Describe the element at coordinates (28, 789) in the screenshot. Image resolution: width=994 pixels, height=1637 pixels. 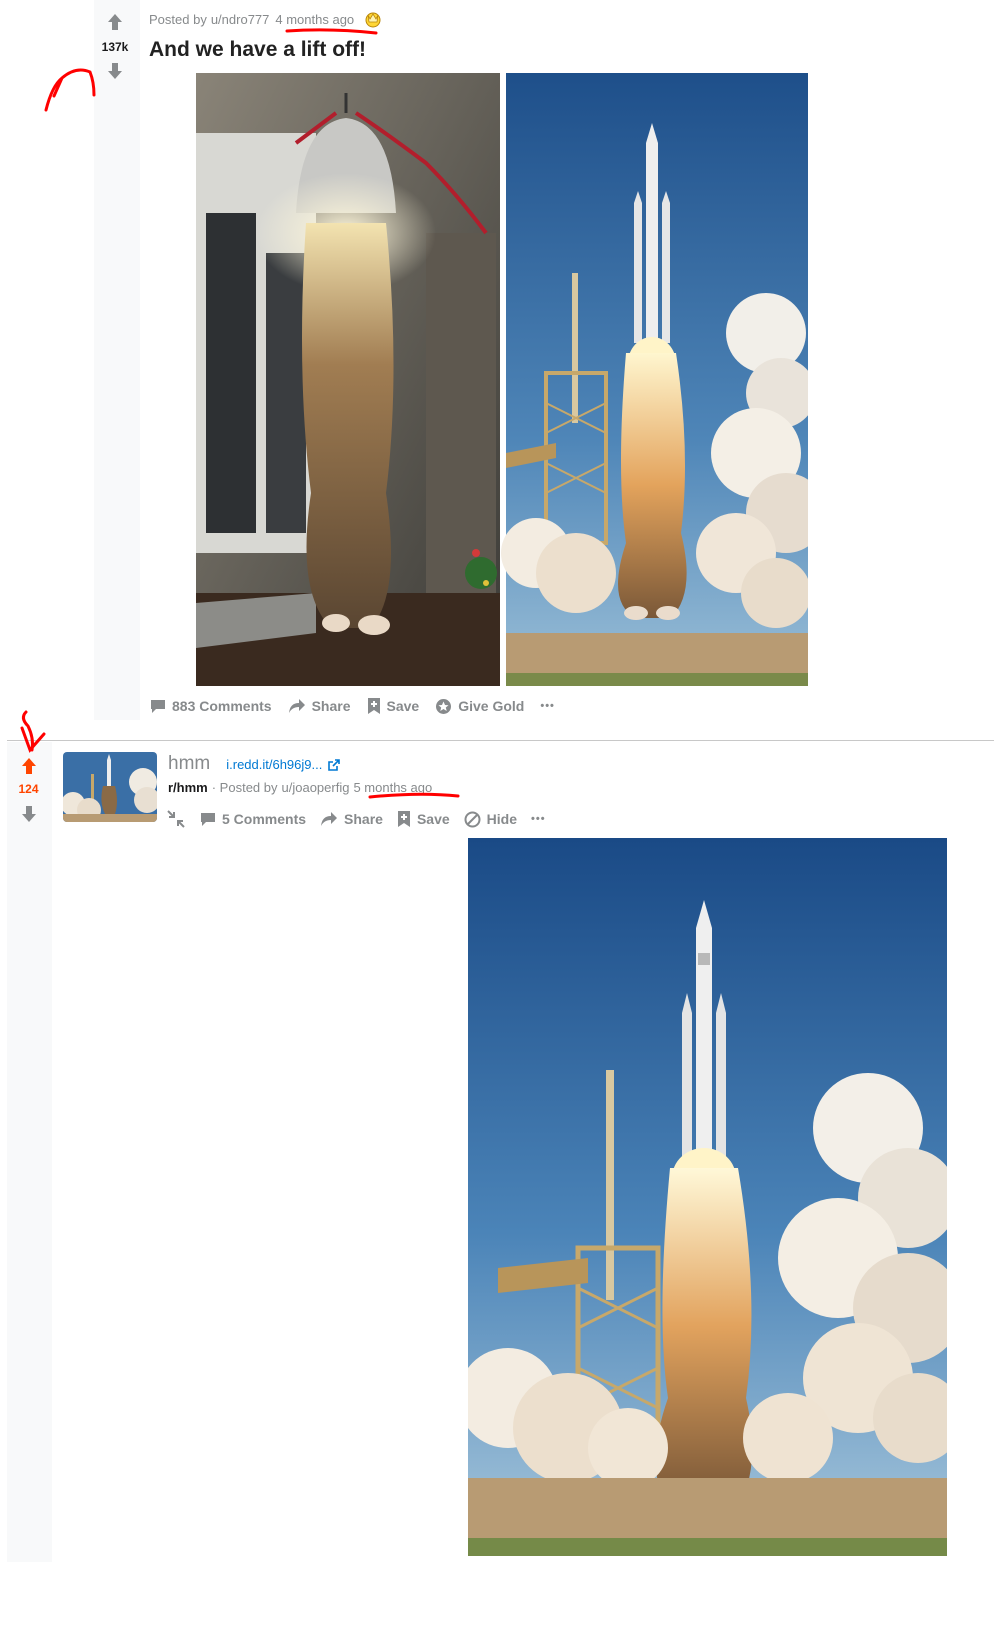
I see `post2-score: 124` at that location.